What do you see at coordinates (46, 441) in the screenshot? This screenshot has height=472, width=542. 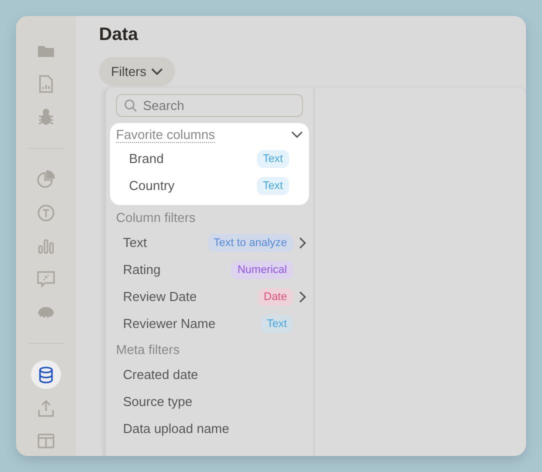 I see `layout-icon` at bounding box center [46, 441].